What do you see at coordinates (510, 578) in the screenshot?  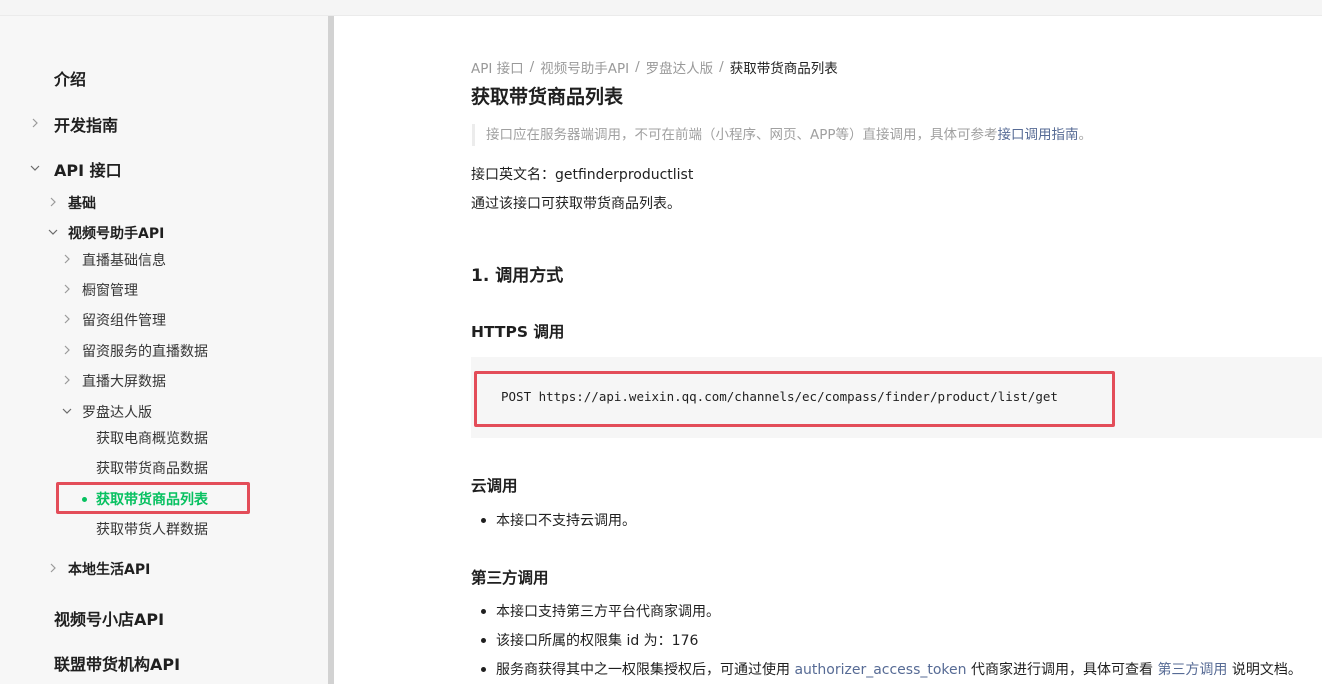 I see `subheading-third-party: 第三方调用` at bounding box center [510, 578].